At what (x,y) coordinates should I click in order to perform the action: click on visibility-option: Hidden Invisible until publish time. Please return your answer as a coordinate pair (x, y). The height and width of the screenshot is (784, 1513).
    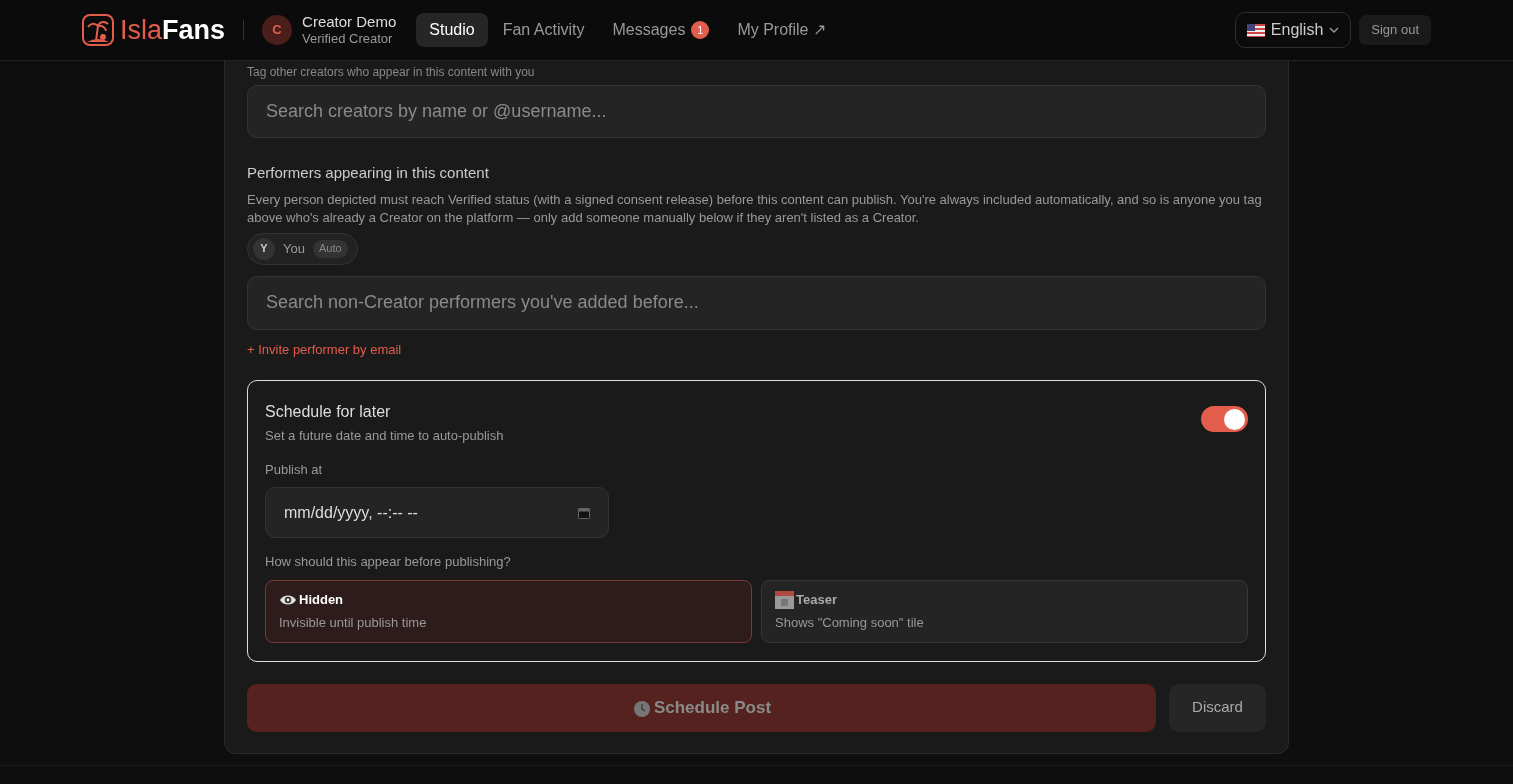
    Looking at the image, I should click on (508, 611).